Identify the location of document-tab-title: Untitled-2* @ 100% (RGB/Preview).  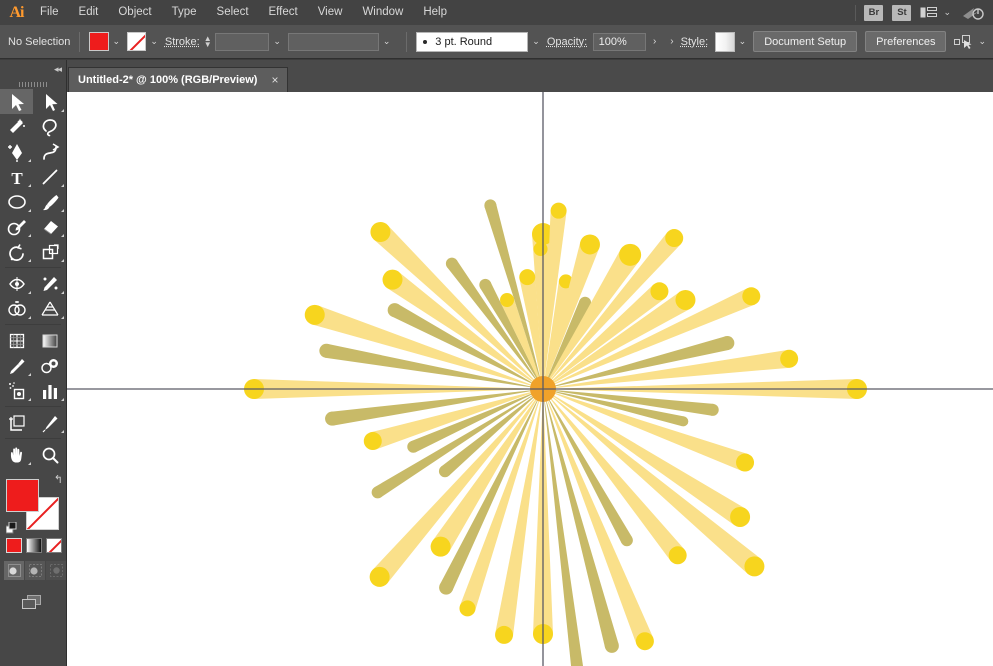
(168, 80).